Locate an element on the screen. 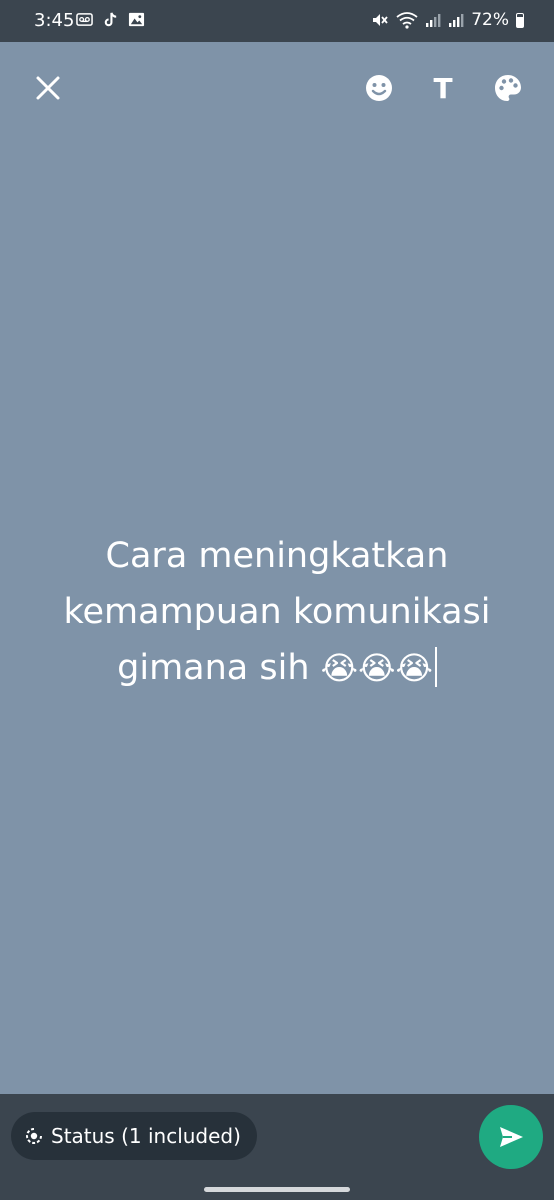  system-status-bar: 3:45 72% is located at coordinates (277, 21).